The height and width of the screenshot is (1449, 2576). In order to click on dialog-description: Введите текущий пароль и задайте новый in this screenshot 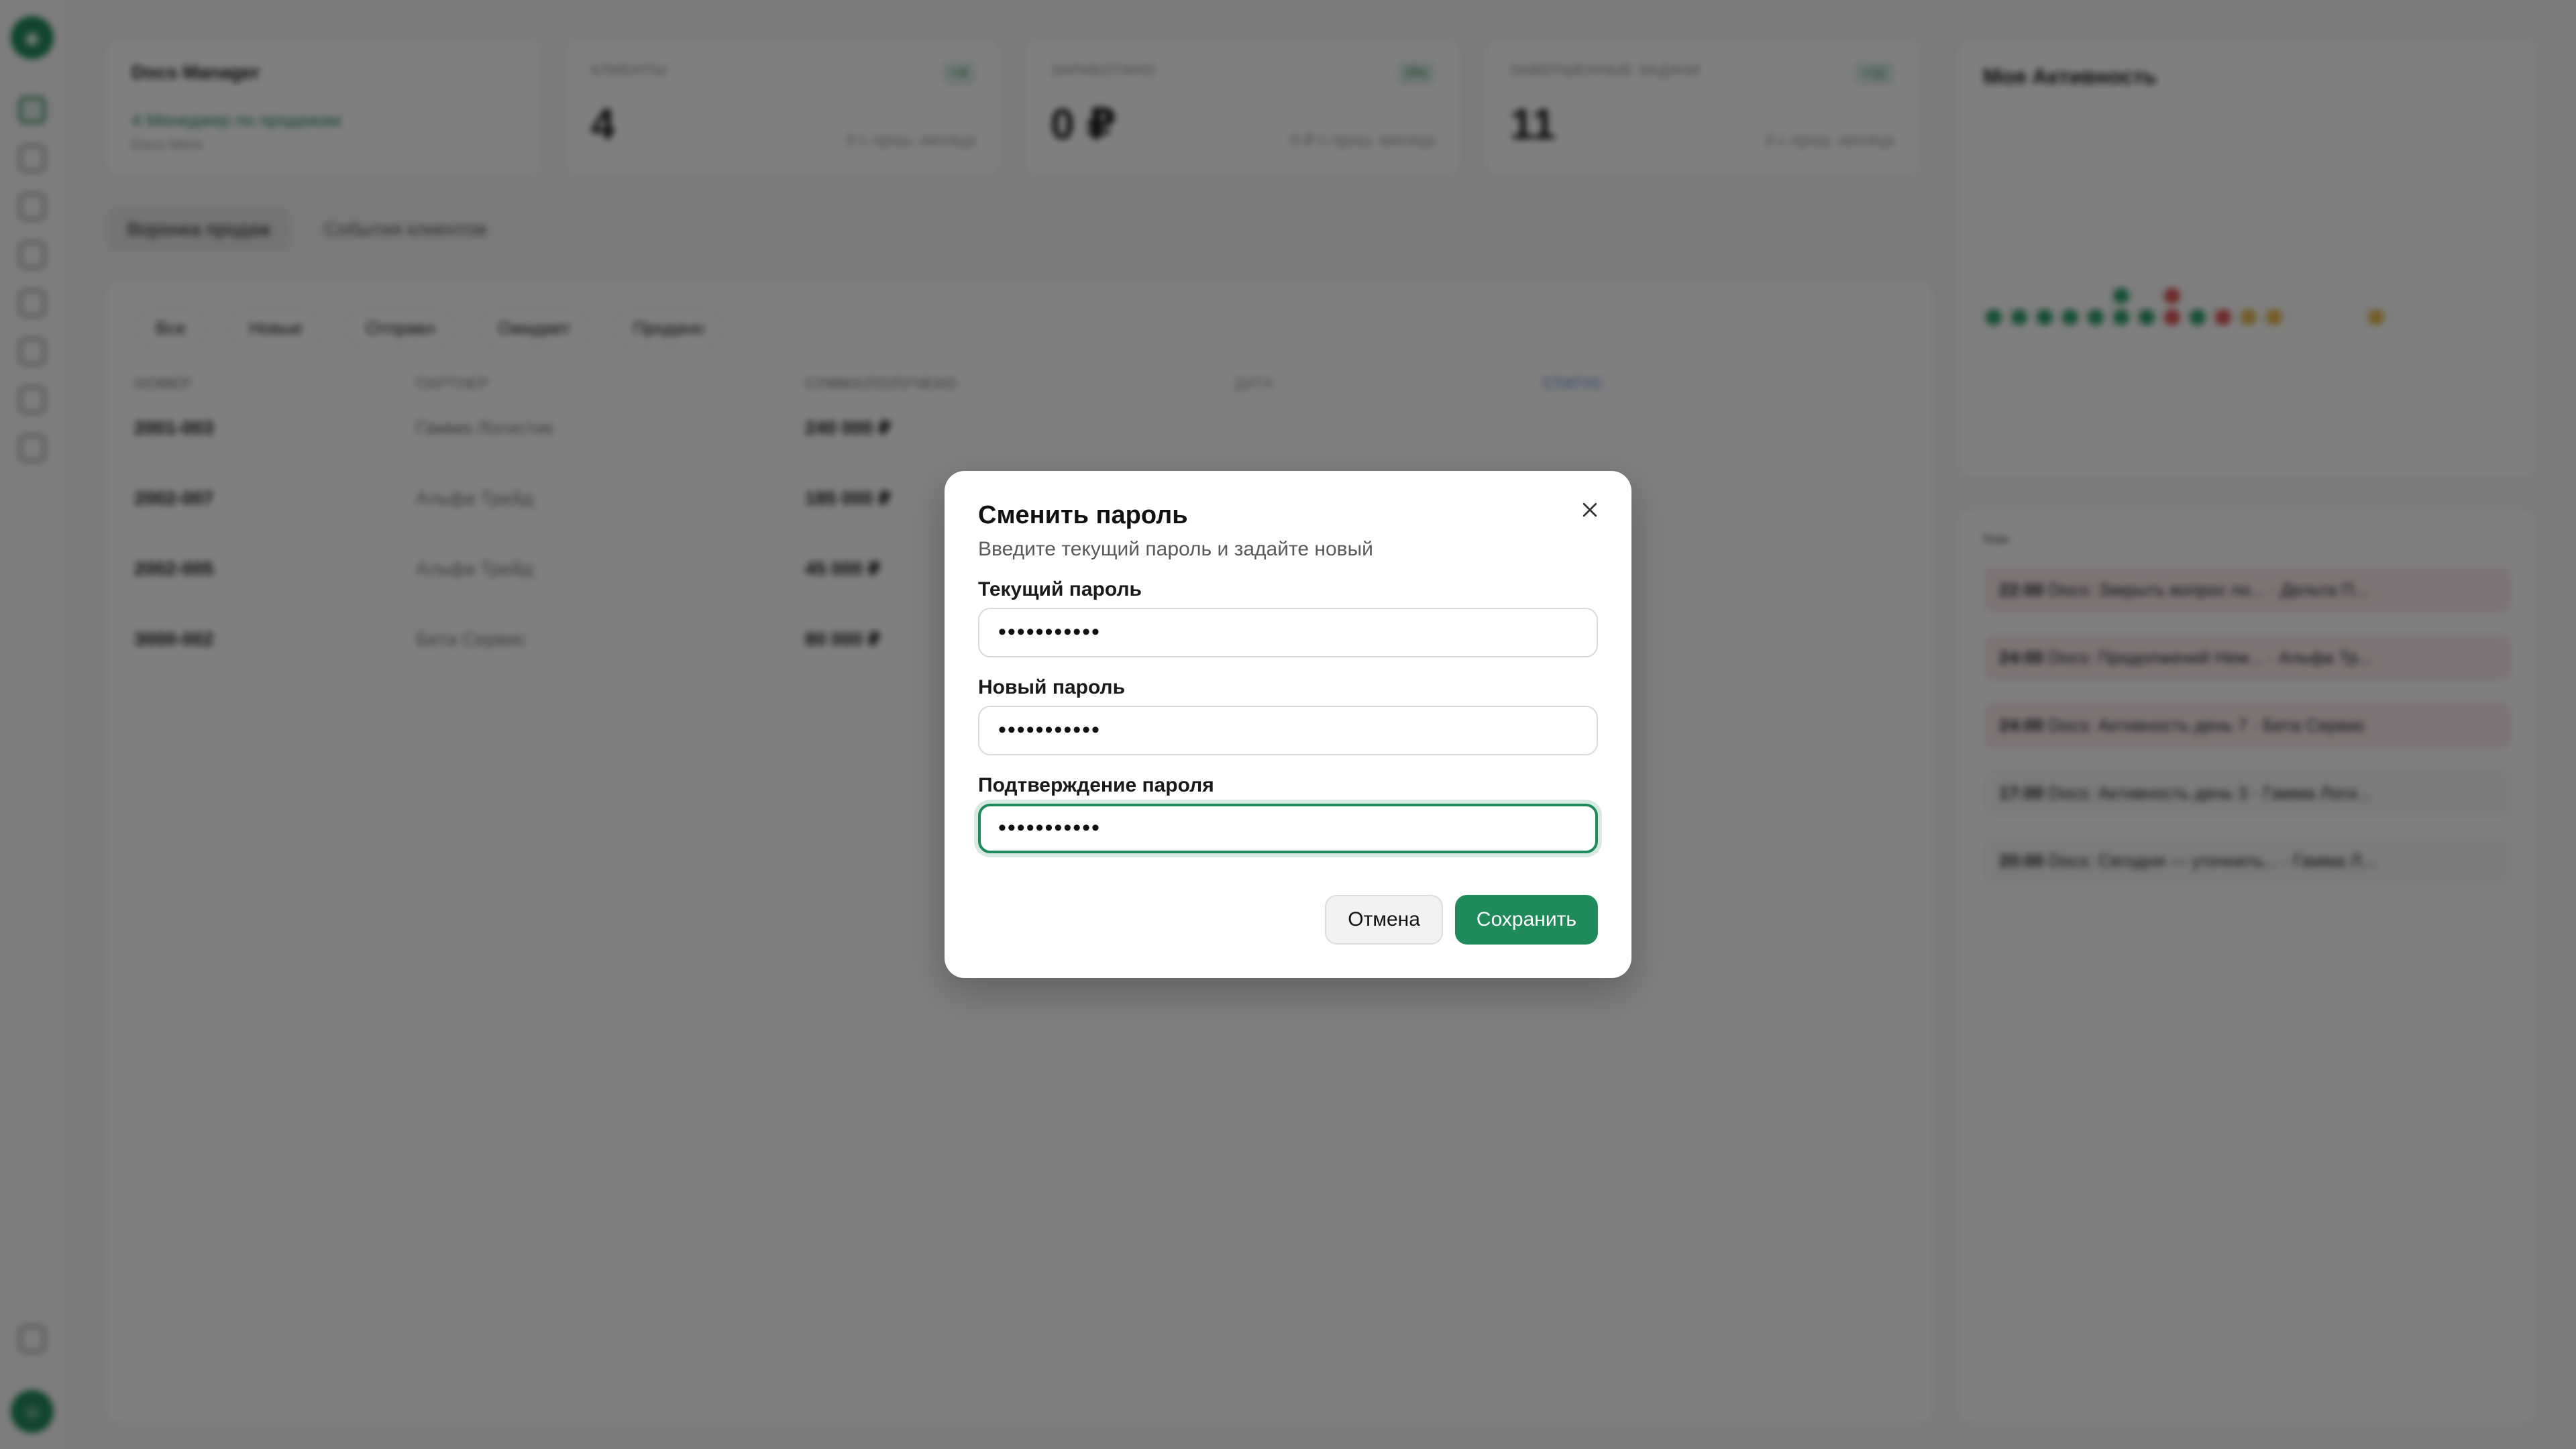, I will do `click(1175, 548)`.